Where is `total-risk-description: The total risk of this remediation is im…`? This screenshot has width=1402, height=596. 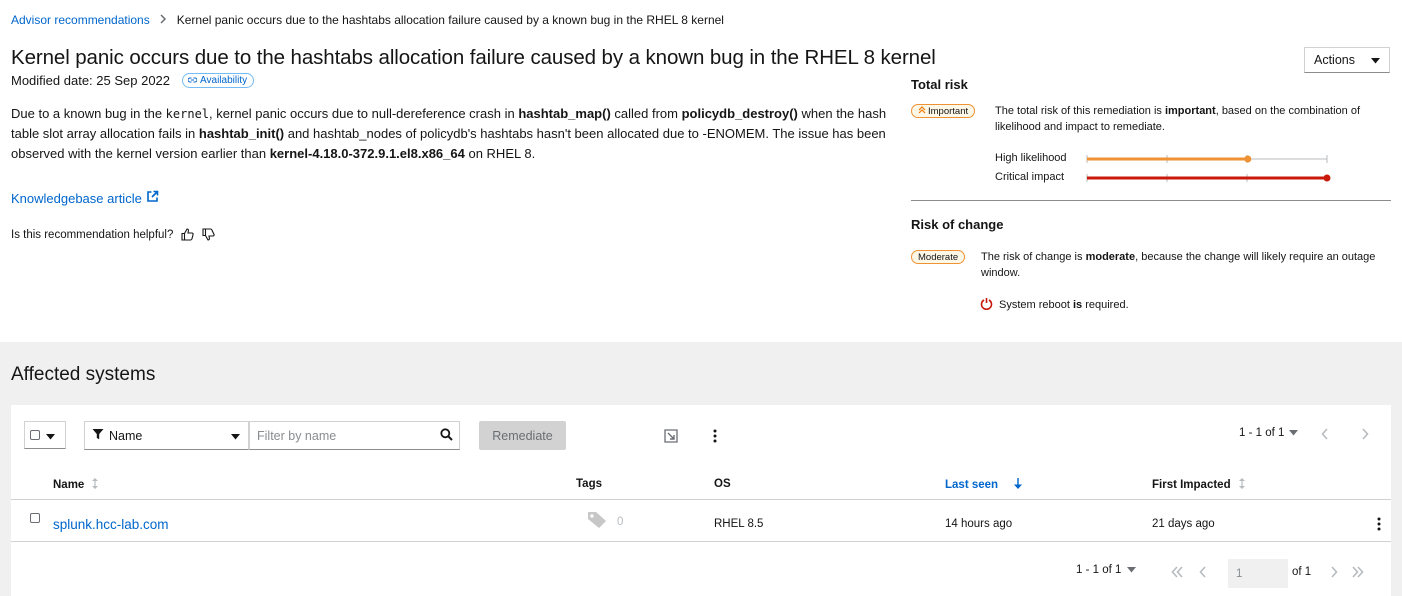 total-risk-description: The total risk of this remediation is im… is located at coordinates (1187, 119).